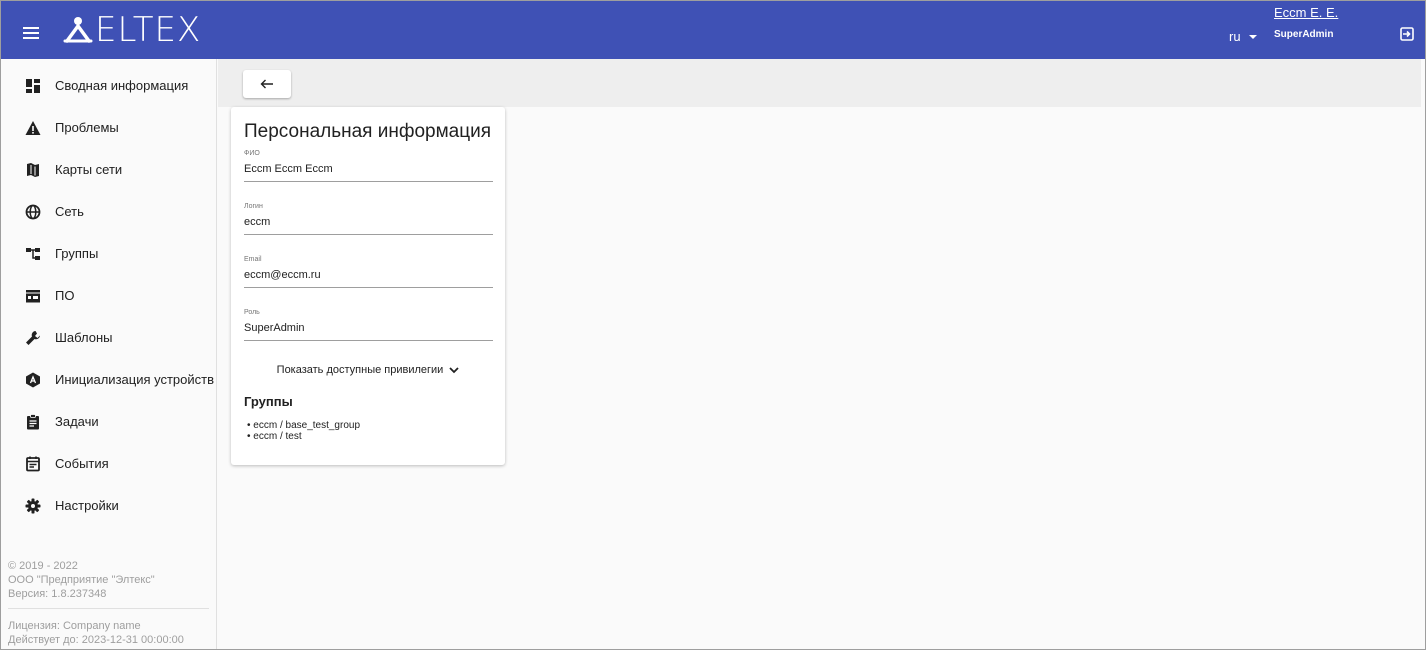  I want to click on sidebar-item-network-maps: Карты сети, so click(108, 170).